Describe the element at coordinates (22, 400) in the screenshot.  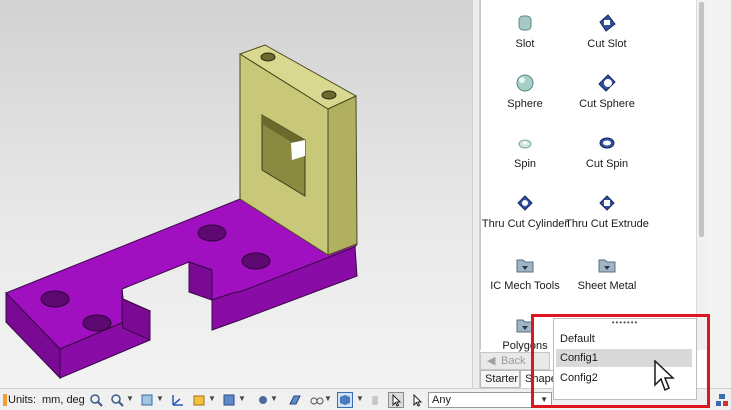
I see `units-label: Units:` at that location.